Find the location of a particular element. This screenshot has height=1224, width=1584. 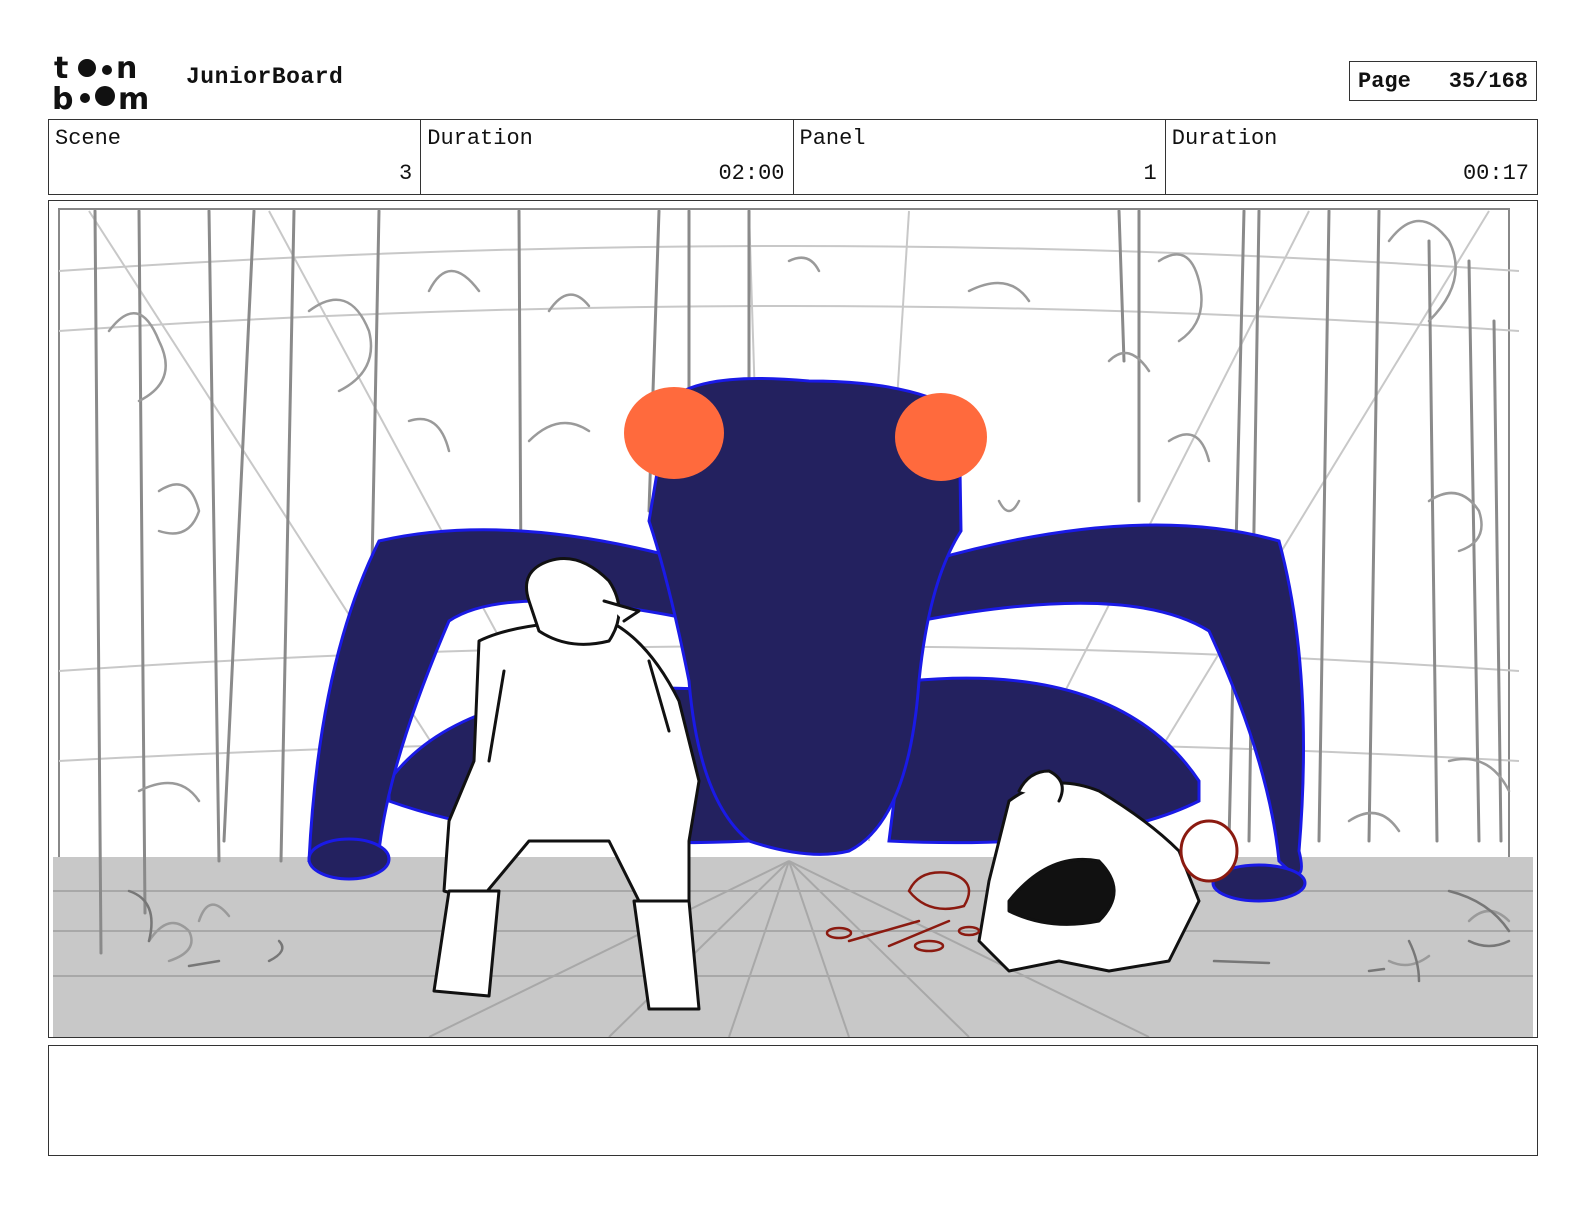

scene-value: 3 is located at coordinates (406, 173).